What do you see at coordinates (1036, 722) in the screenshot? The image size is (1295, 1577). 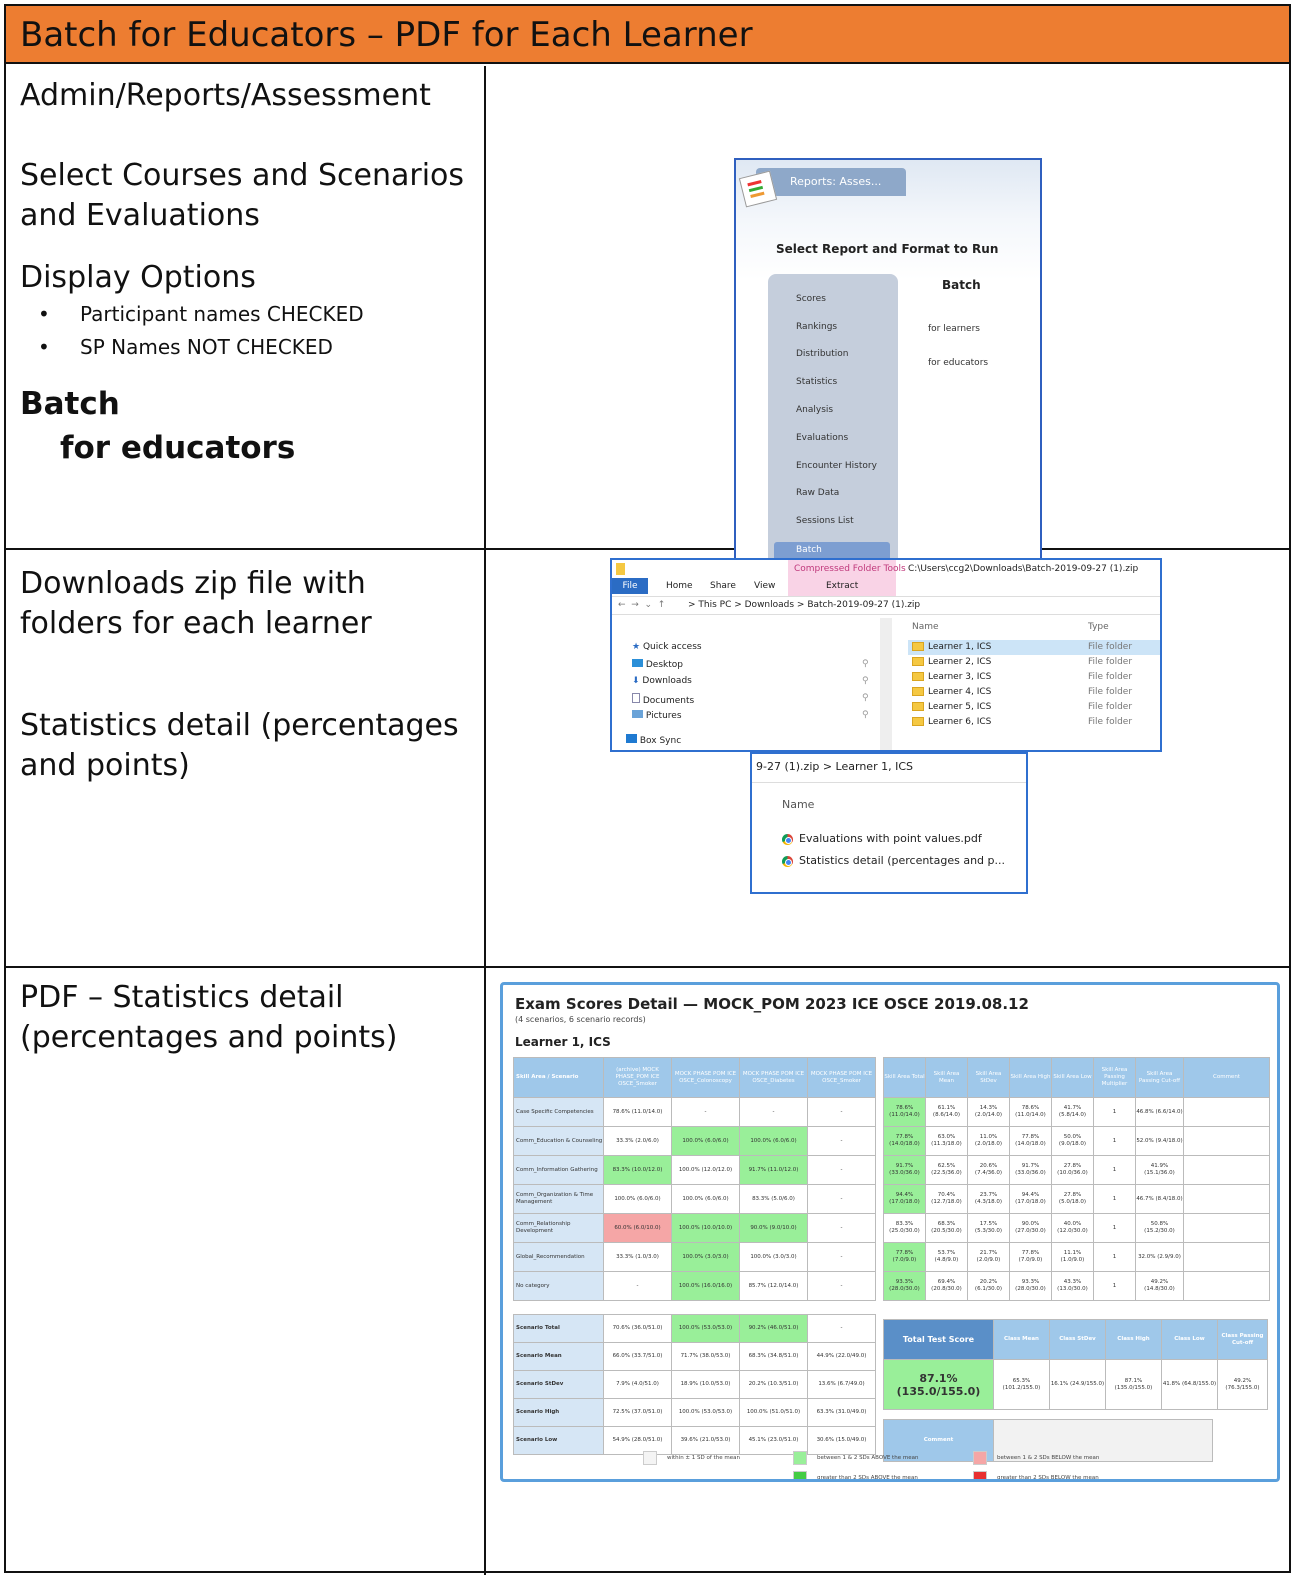 I see `folder-row: Learner 6, ICS File folder` at bounding box center [1036, 722].